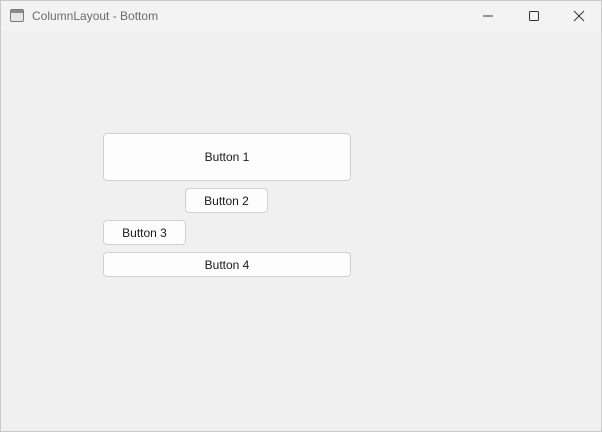 The width and height of the screenshot is (602, 432). What do you see at coordinates (227, 157) in the screenshot?
I see `button-1: Button 1` at bounding box center [227, 157].